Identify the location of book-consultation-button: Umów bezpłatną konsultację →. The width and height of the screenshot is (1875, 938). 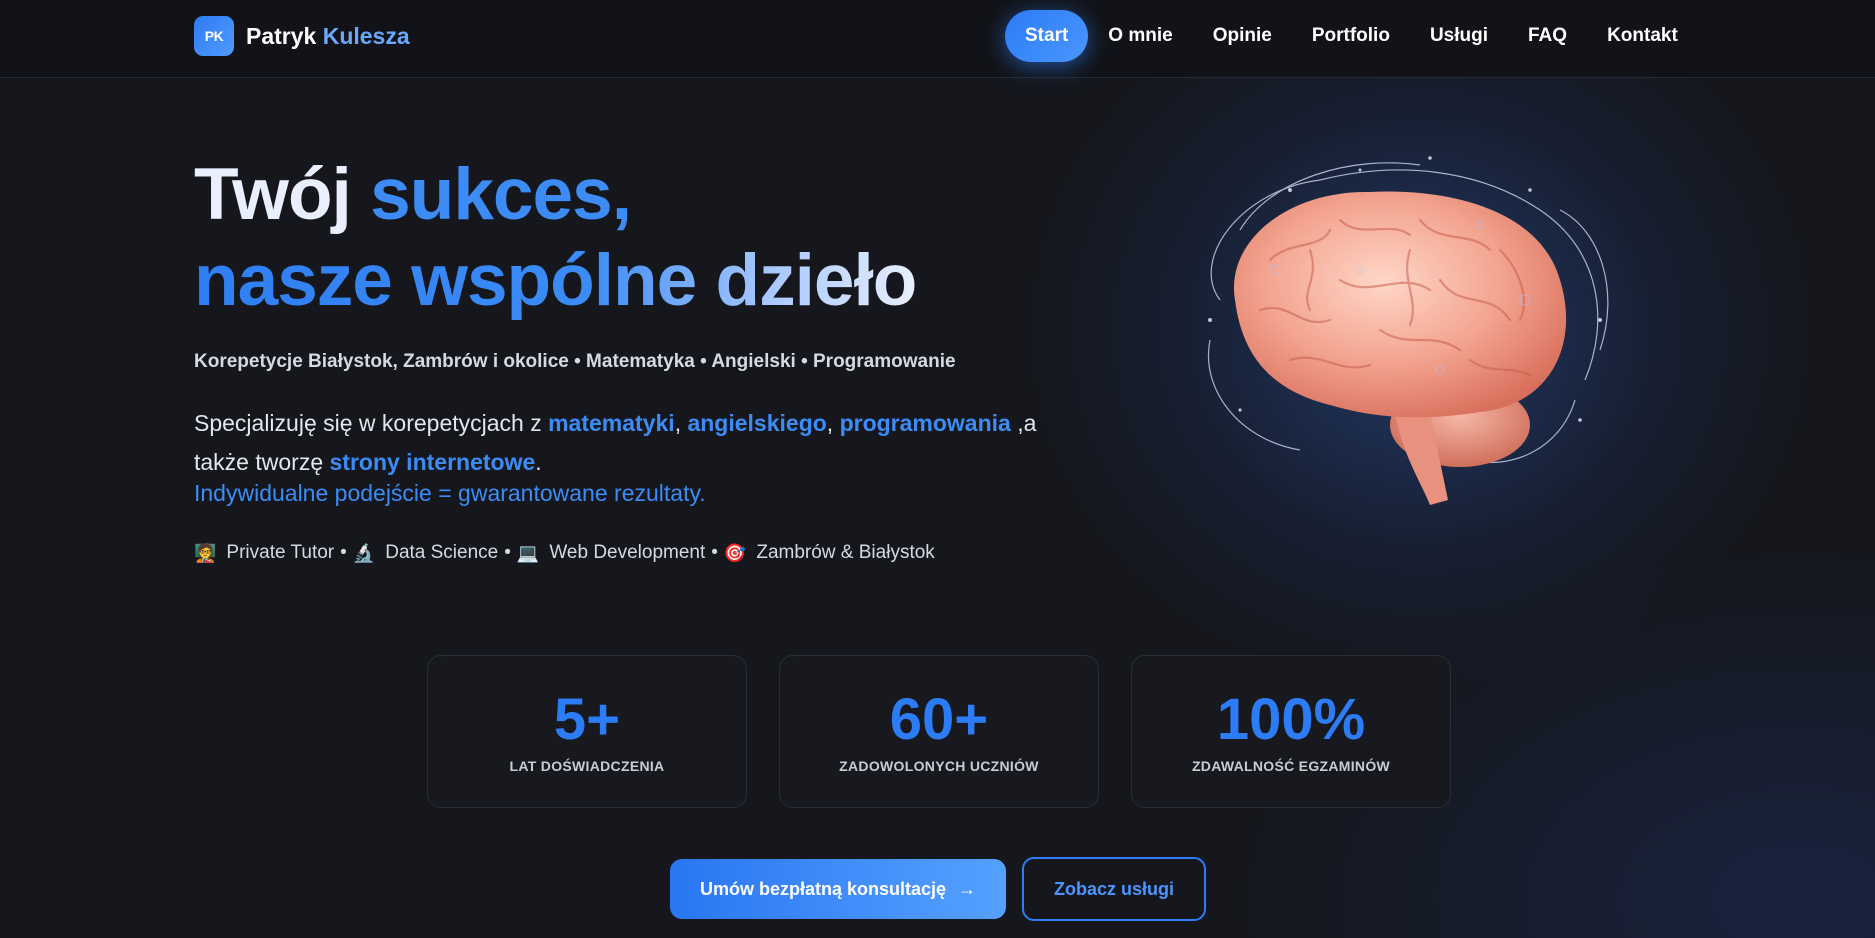
(838, 889).